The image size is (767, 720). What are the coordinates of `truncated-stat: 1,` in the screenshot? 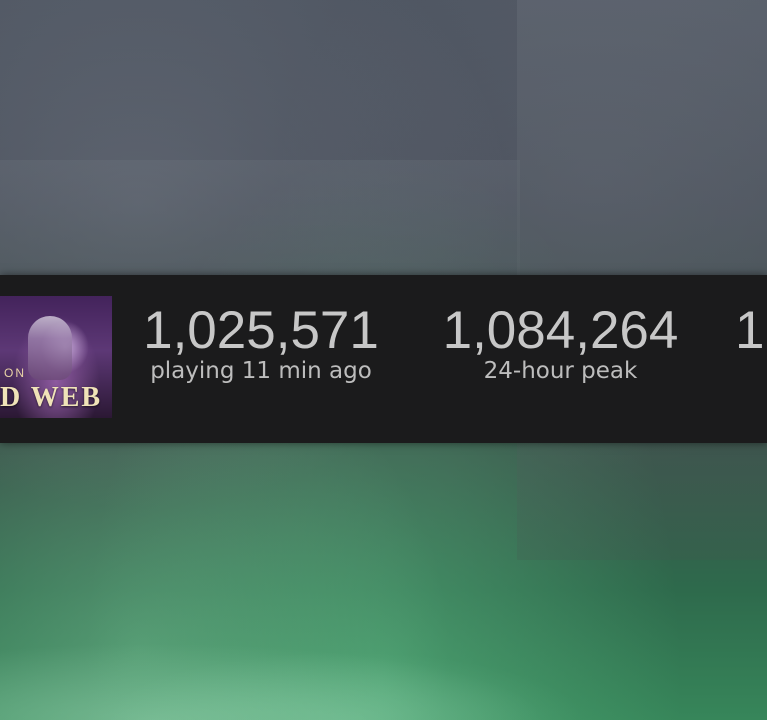 It's located at (751, 330).